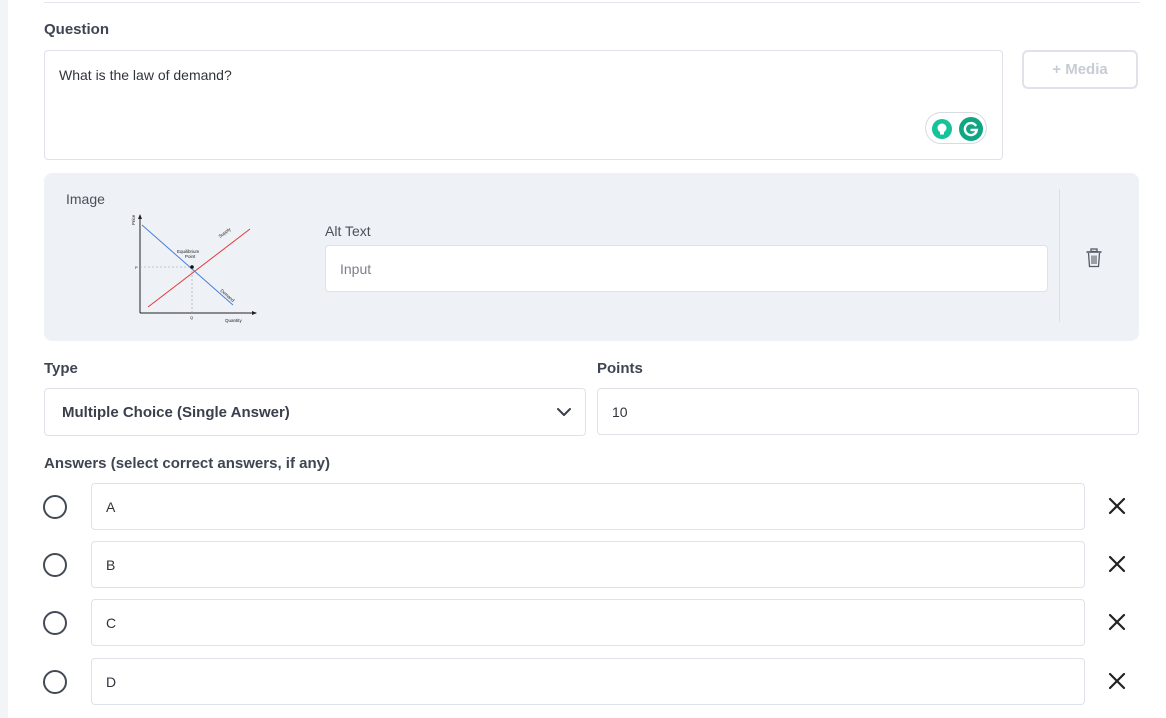  What do you see at coordinates (686, 268) in the screenshot?
I see `alt-text-input` at bounding box center [686, 268].